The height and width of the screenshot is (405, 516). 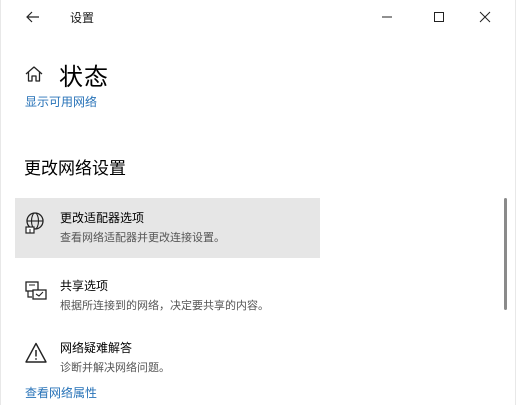 I want to click on item-title: 更改适配器选项, so click(x=102, y=218).